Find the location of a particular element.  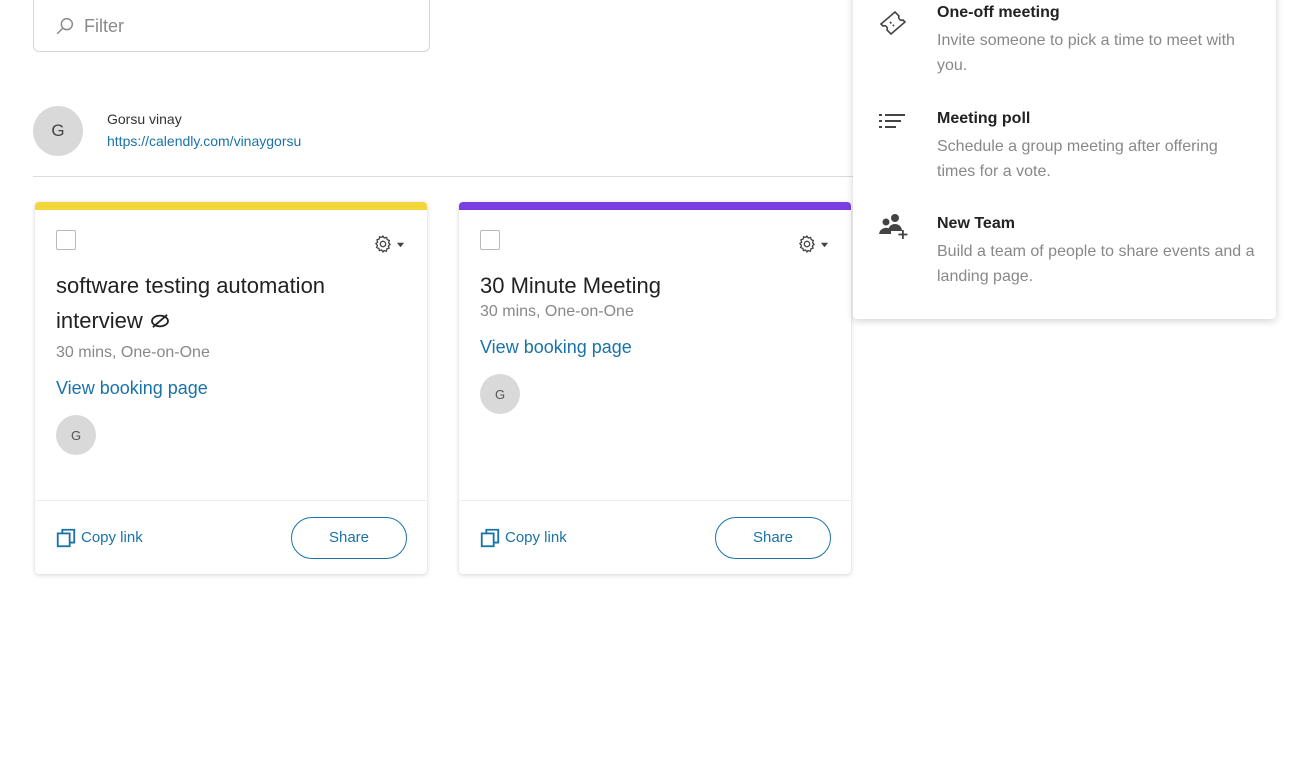

search-icon is located at coordinates (65, 26).